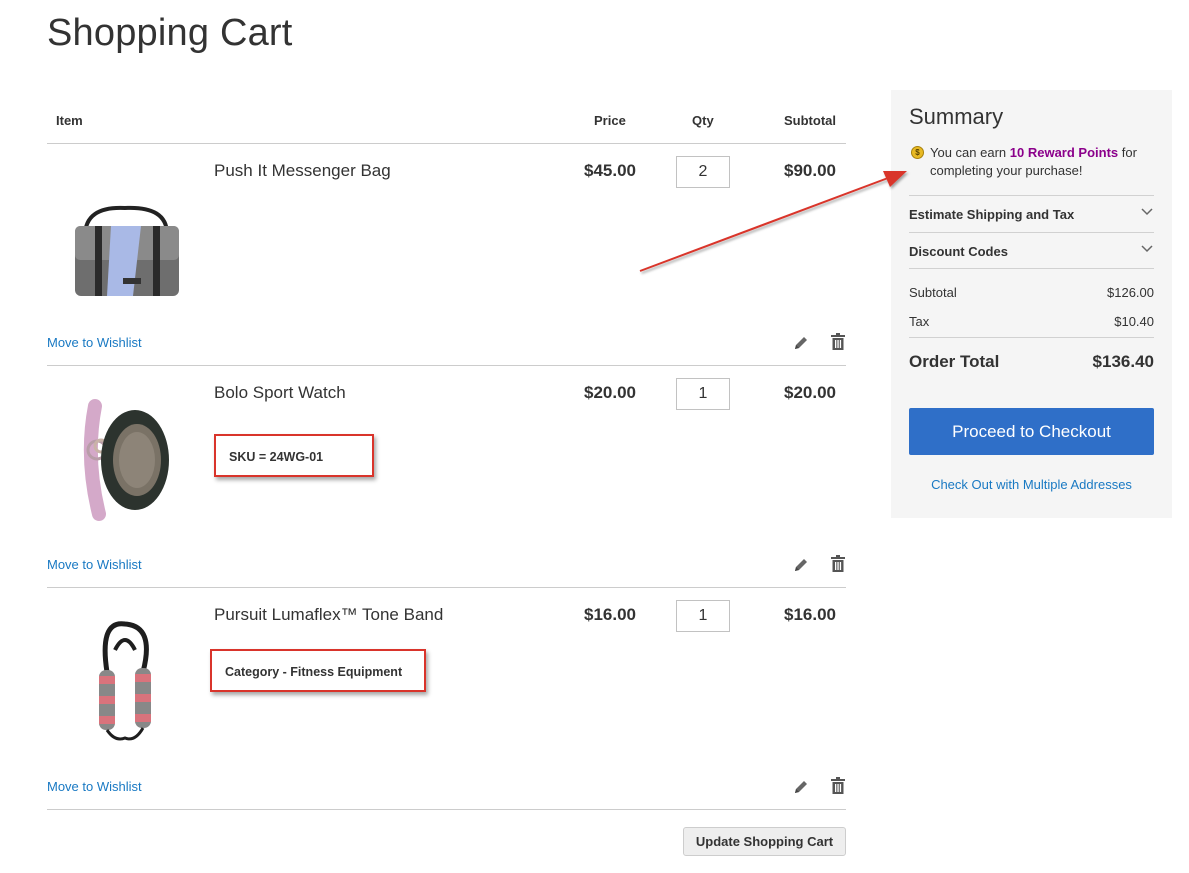 The image size is (1189, 873). What do you see at coordinates (968, 152) in the screenshot?
I see `reward-prefix: You can earn` at bounding box center [968, 152].